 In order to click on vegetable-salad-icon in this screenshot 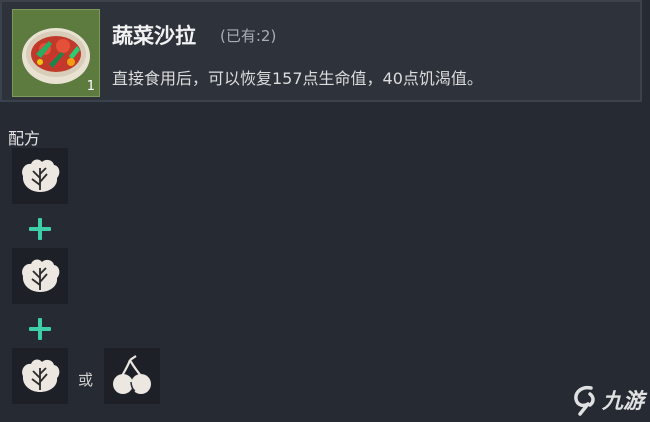, I will do `click(56, 56)`.